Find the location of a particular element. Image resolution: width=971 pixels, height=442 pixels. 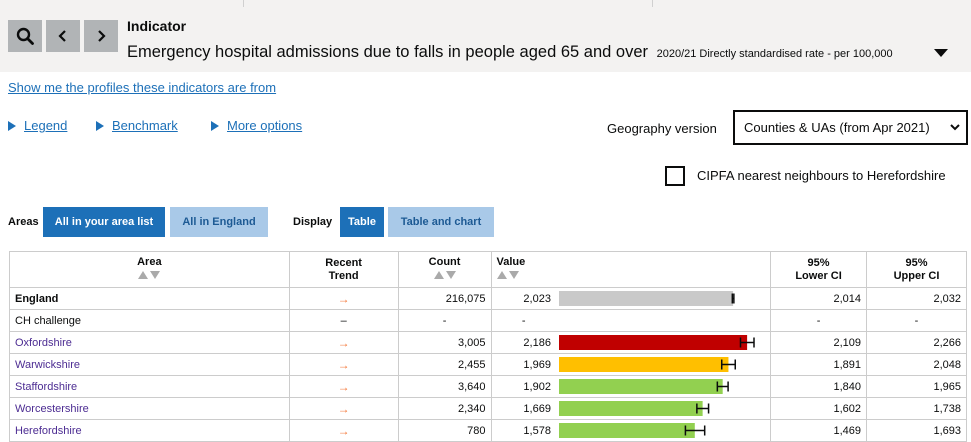

lower-ci-header-line1: 95% is located at coordinates (818, 262).